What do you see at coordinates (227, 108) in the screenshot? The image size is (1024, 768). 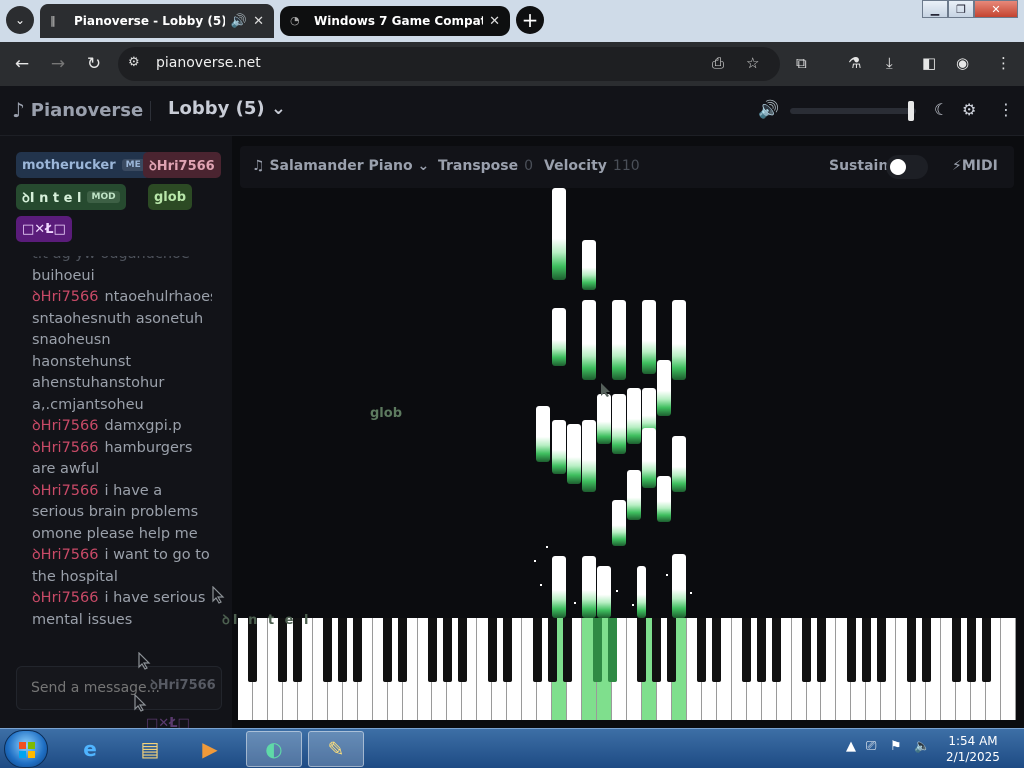 I see `room-selector: Lobby (5) ⌄` at bounding box center [227, 108].